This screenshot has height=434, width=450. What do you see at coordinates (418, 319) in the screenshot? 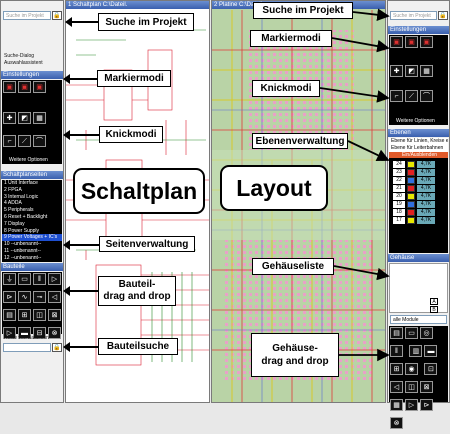
I see `housing-select: alle Module` at bounding box center [418, 319].